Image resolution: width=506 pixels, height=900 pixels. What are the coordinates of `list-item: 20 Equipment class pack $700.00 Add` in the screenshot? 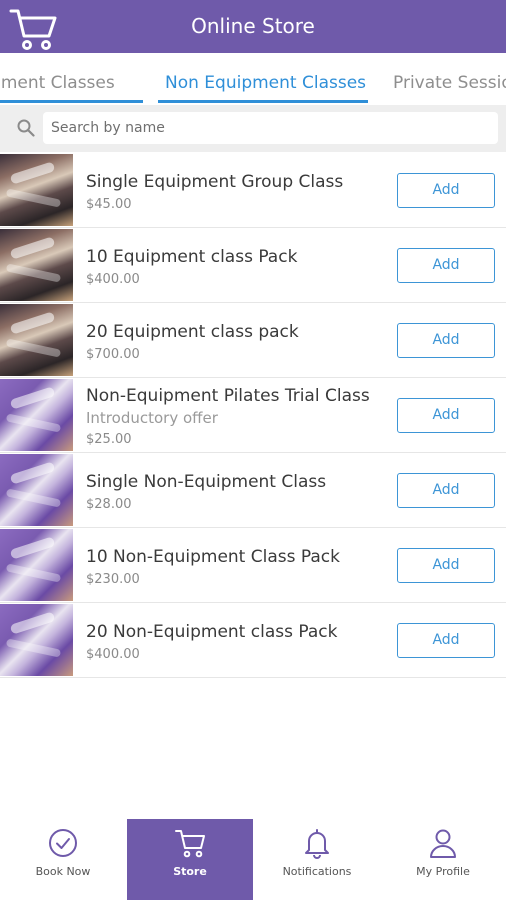 It's located at (253, 340).